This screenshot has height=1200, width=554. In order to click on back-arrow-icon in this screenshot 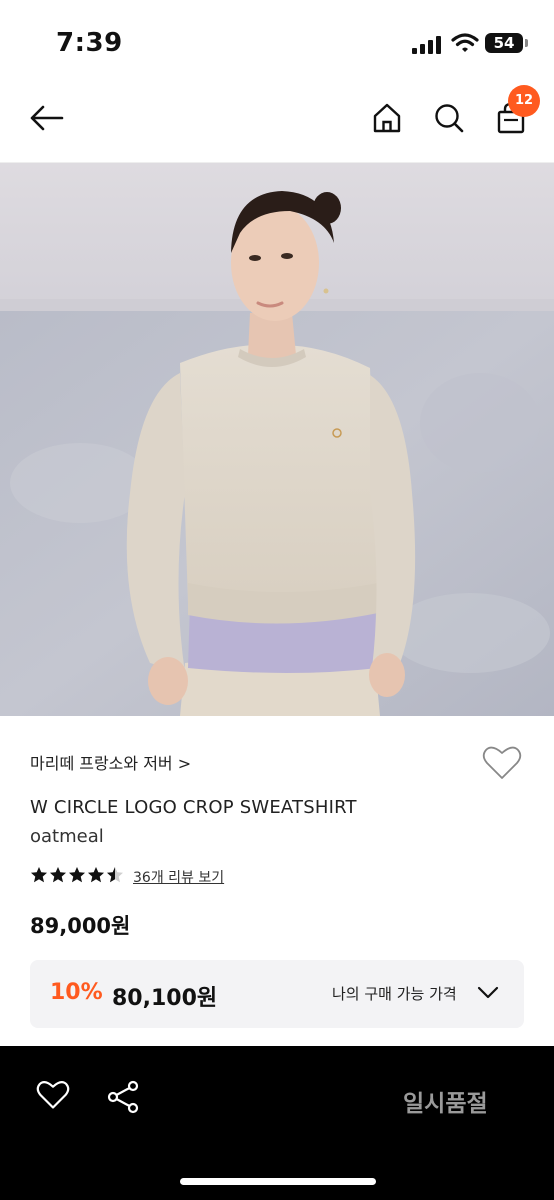, I will do `click(47, 118)`.